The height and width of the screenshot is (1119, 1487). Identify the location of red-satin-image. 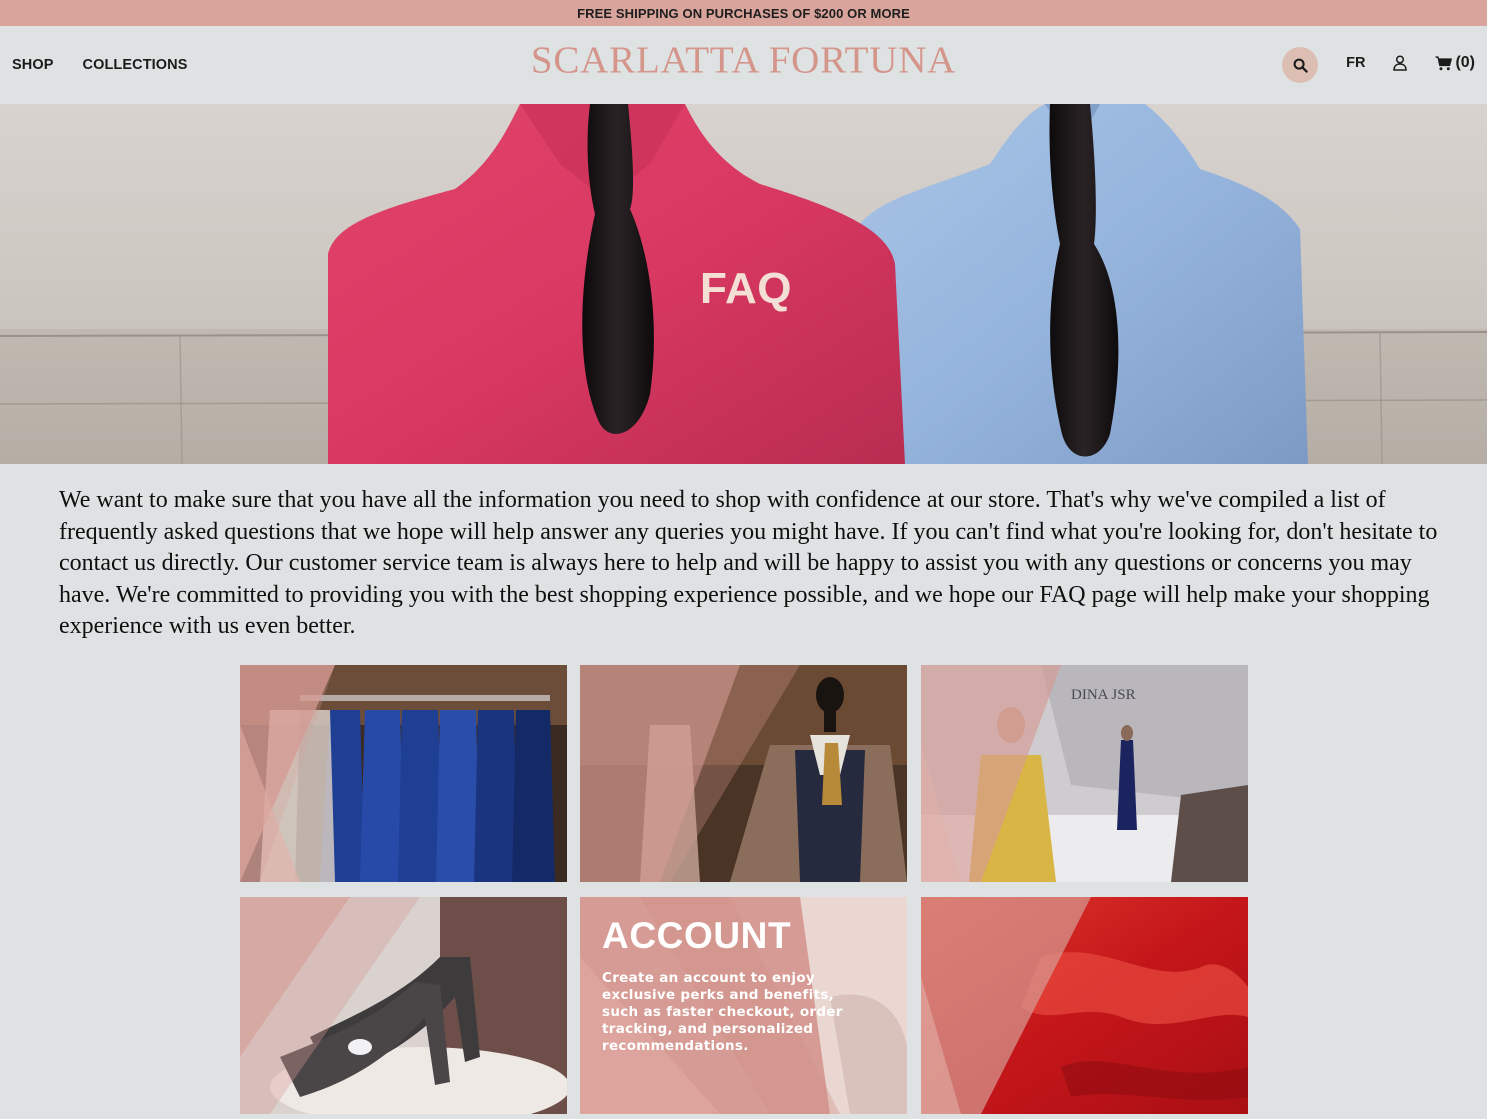
(1084, 1005).